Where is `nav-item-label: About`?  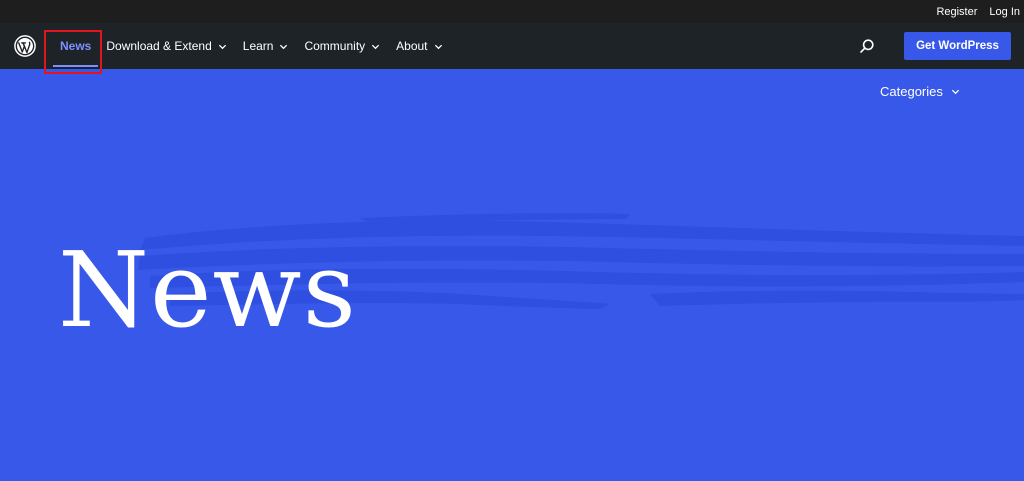 nav-item-label: About is located at coordinates (412, 46).